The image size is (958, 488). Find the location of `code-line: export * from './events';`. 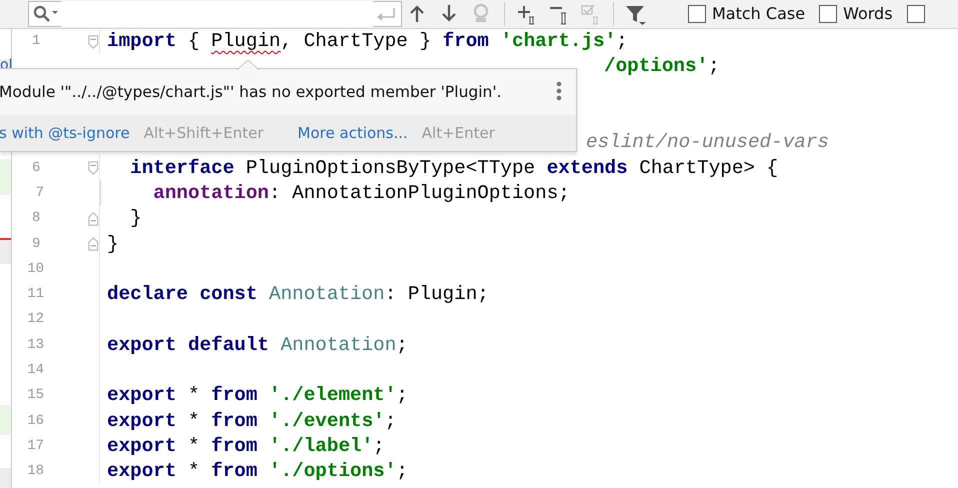

code-line: export * from './events'; is located at coordinates (251, 421).